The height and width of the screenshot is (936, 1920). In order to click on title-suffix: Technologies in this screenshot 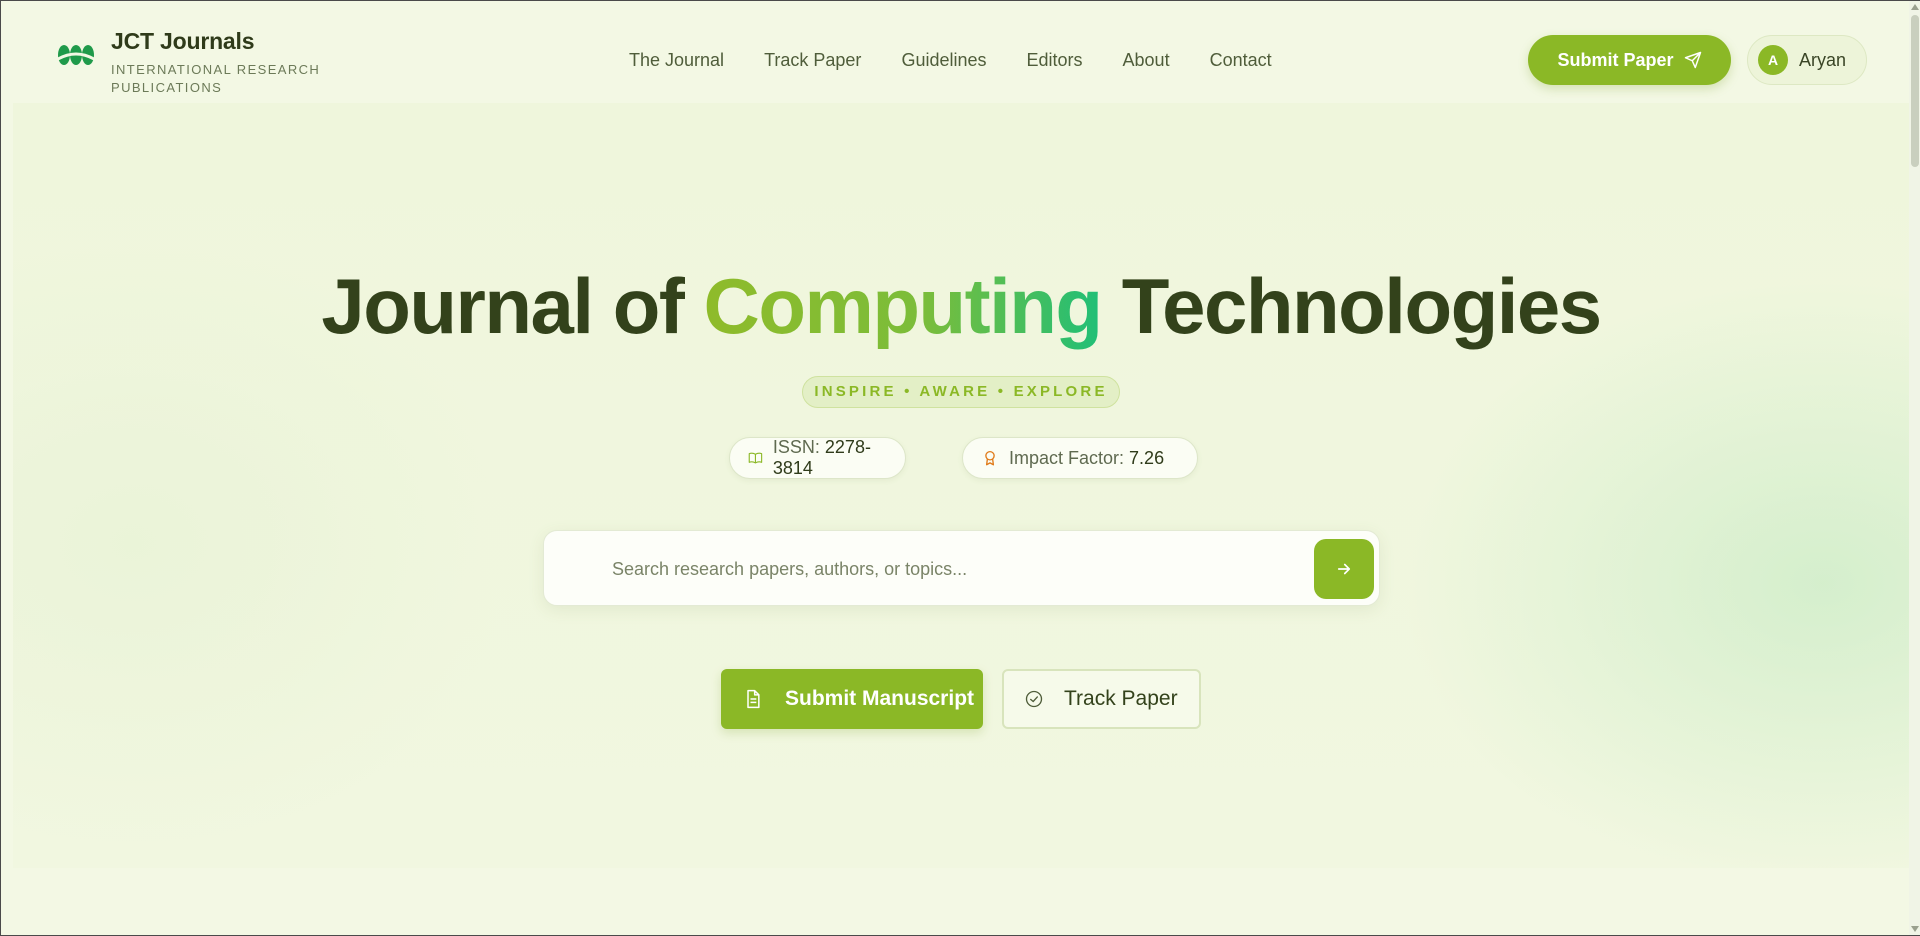, I will do `click(1351, 306)`.